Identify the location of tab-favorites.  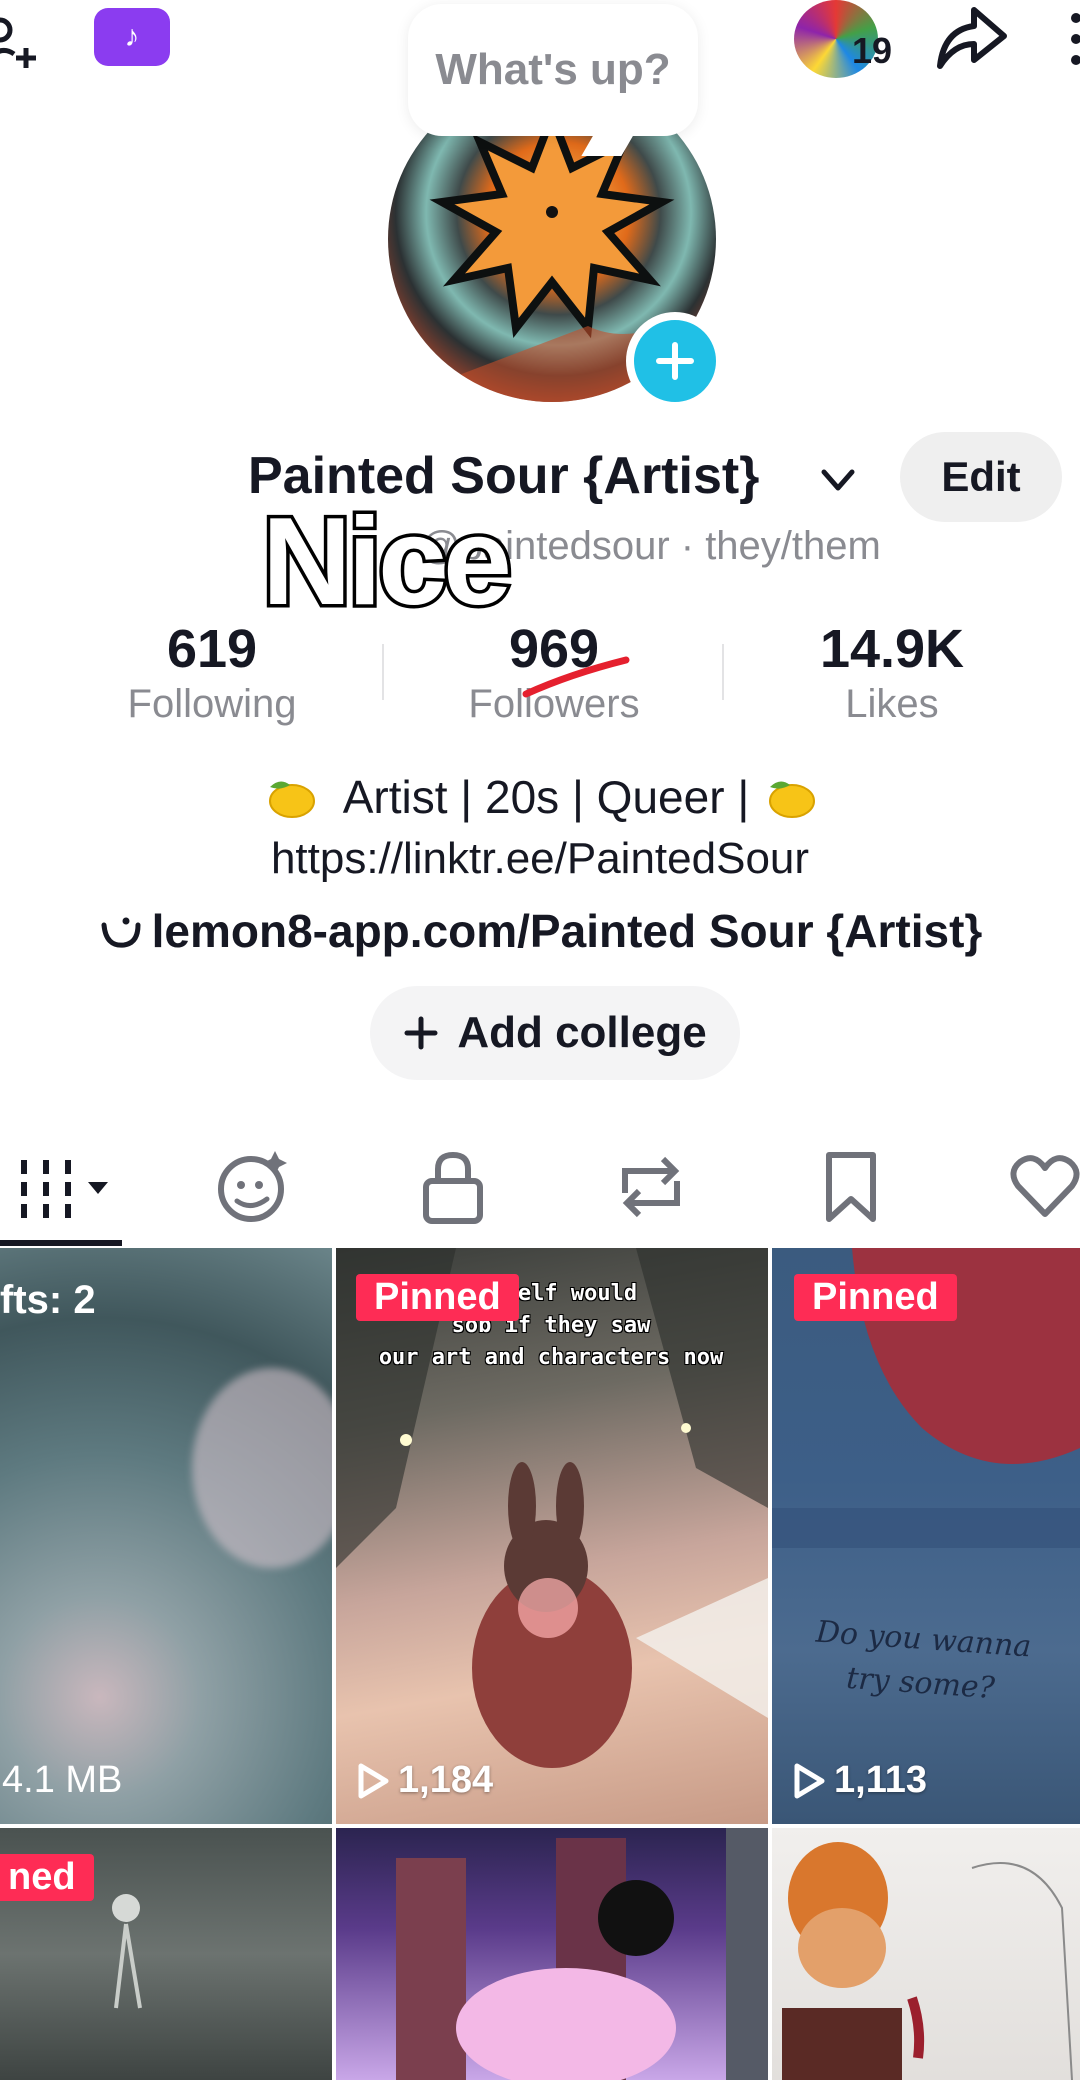
(851, 1187).